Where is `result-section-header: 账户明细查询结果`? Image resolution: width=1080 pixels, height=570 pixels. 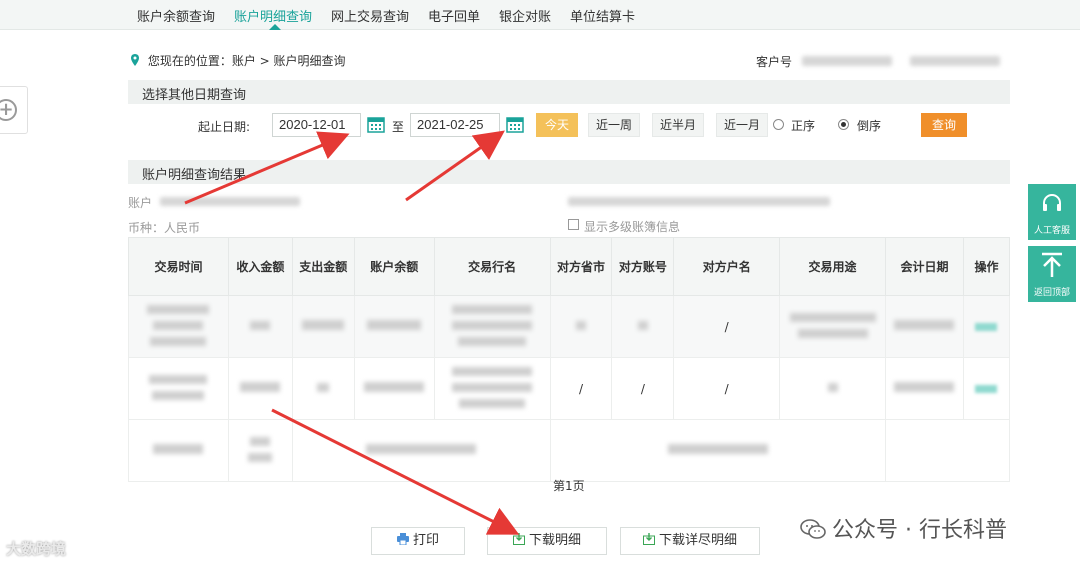
result-section-header: 账户明细查询结果 is located at coordinates (569, 172).